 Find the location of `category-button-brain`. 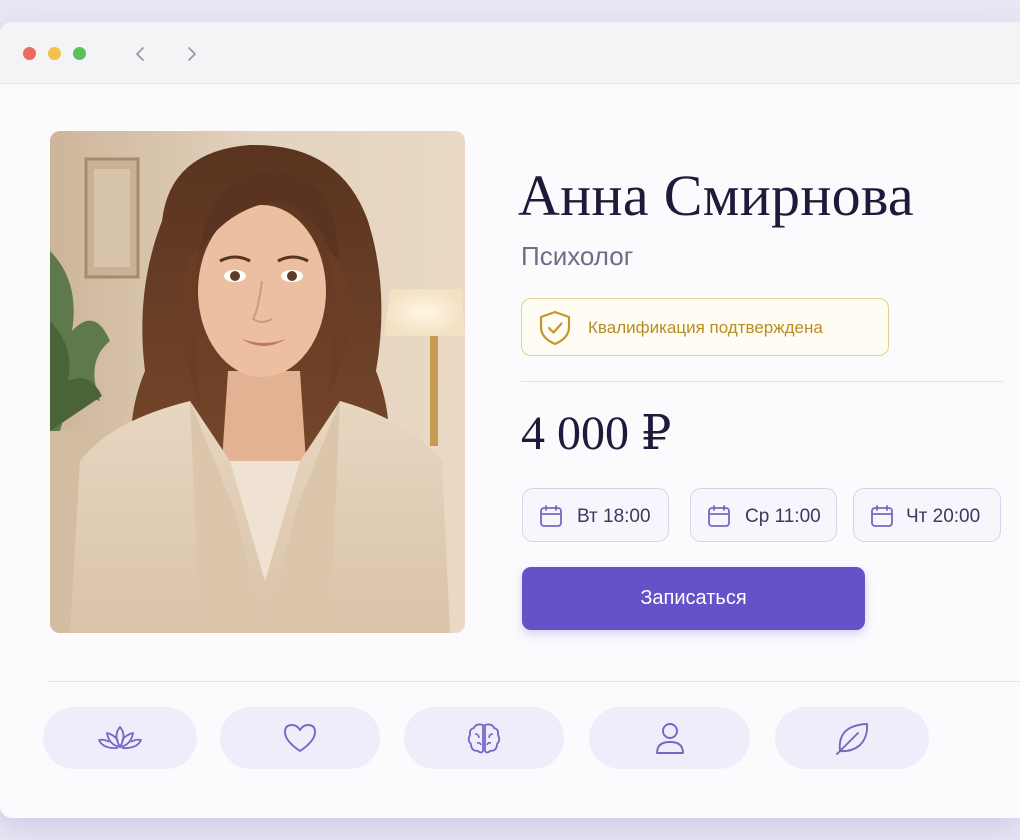

category-button-brain is located at coordinates (484, 738).